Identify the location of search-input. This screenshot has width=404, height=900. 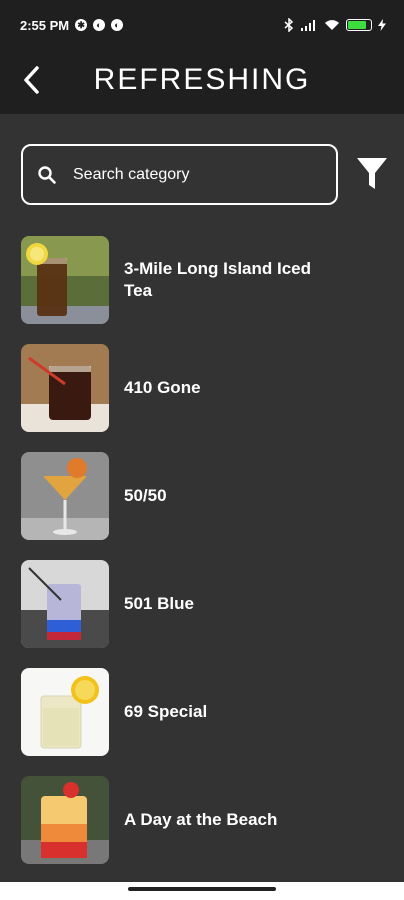
(193, 174).